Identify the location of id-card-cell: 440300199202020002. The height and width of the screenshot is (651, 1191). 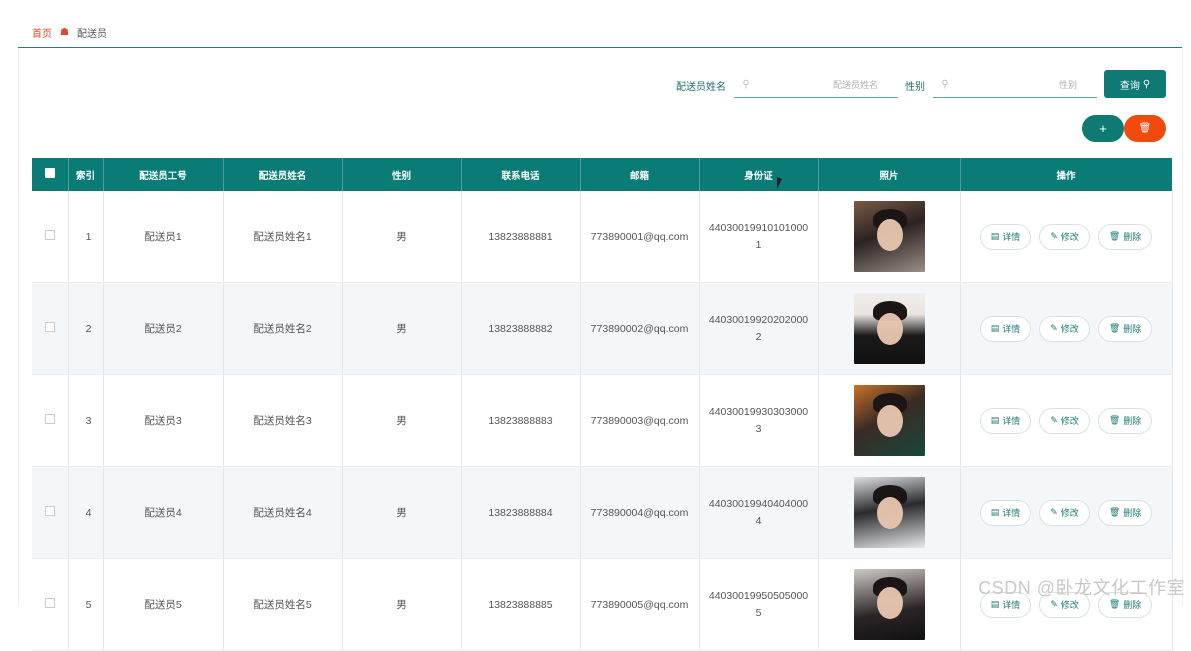
(759, 328).